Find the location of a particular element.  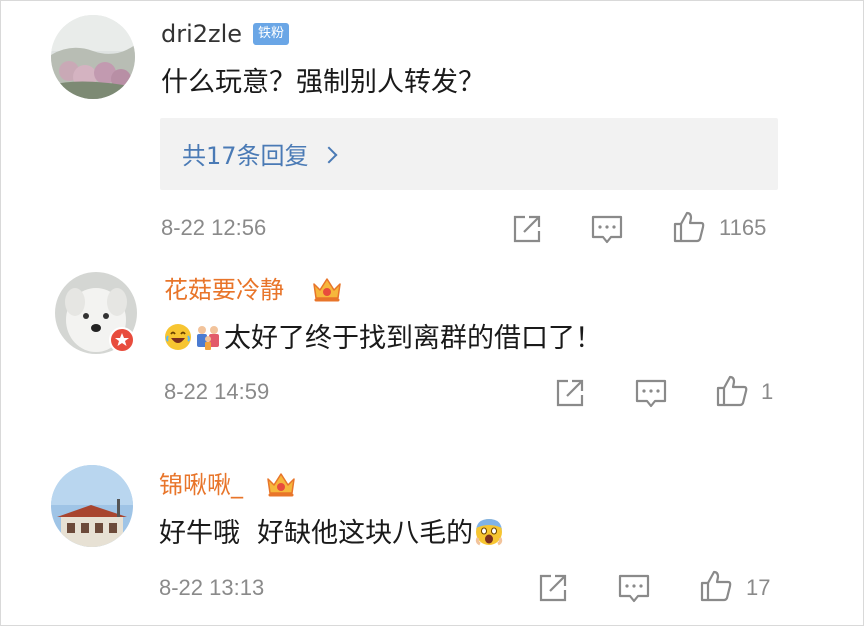

building-avatar-icon is located at coordinates (92, 506).